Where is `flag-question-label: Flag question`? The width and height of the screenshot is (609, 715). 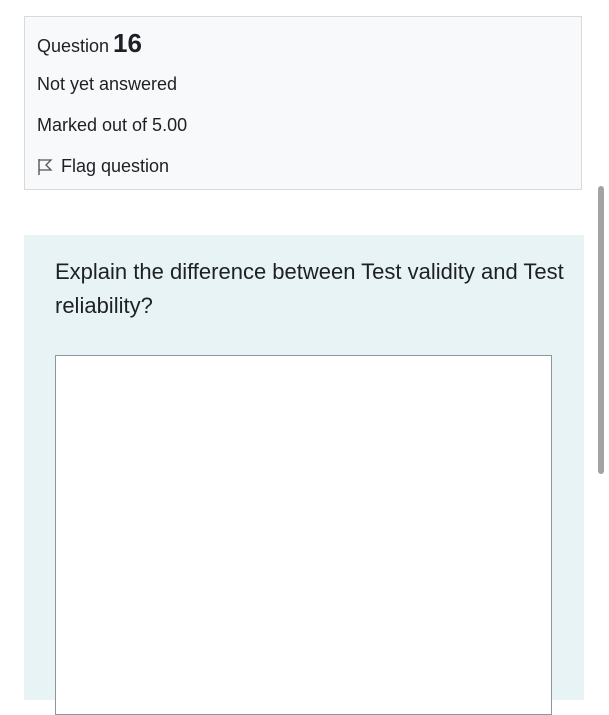 flag-question-label: Flag question is located at coordinates (115, 166).